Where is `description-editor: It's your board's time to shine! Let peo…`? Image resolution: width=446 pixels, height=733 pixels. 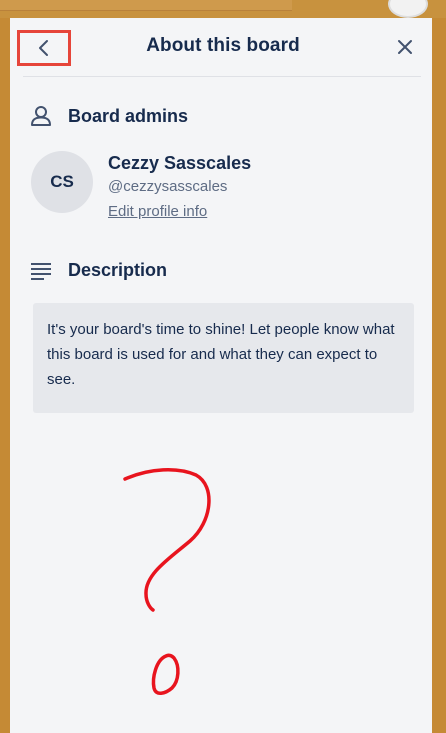
description-editor: It's your board's time to shine! Let peo… is located at coordinates (223, 358).